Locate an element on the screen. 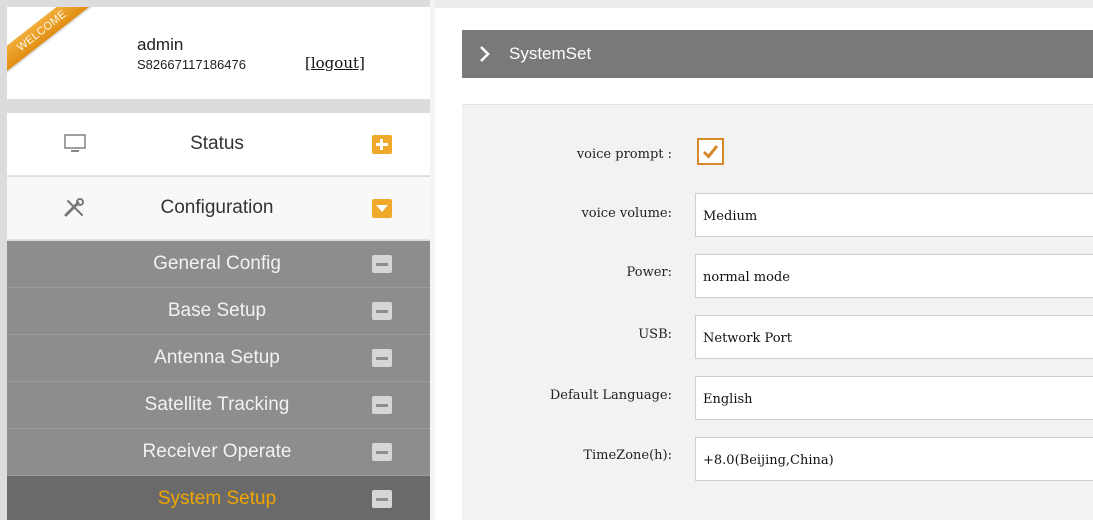  serial-number: S82667117186476 is located at coordinates (191, 64).